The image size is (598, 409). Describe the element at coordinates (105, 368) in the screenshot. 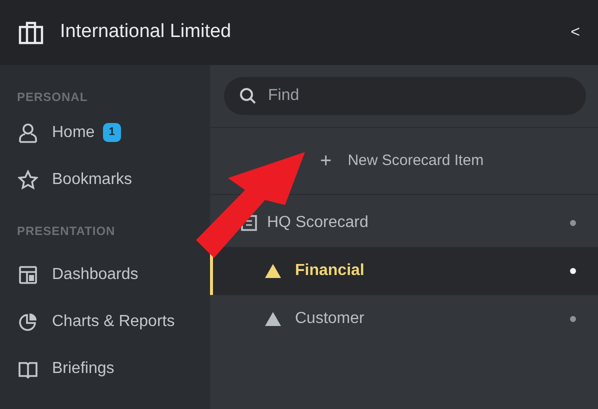

I see `sidebar-item: Briefings` at that location.